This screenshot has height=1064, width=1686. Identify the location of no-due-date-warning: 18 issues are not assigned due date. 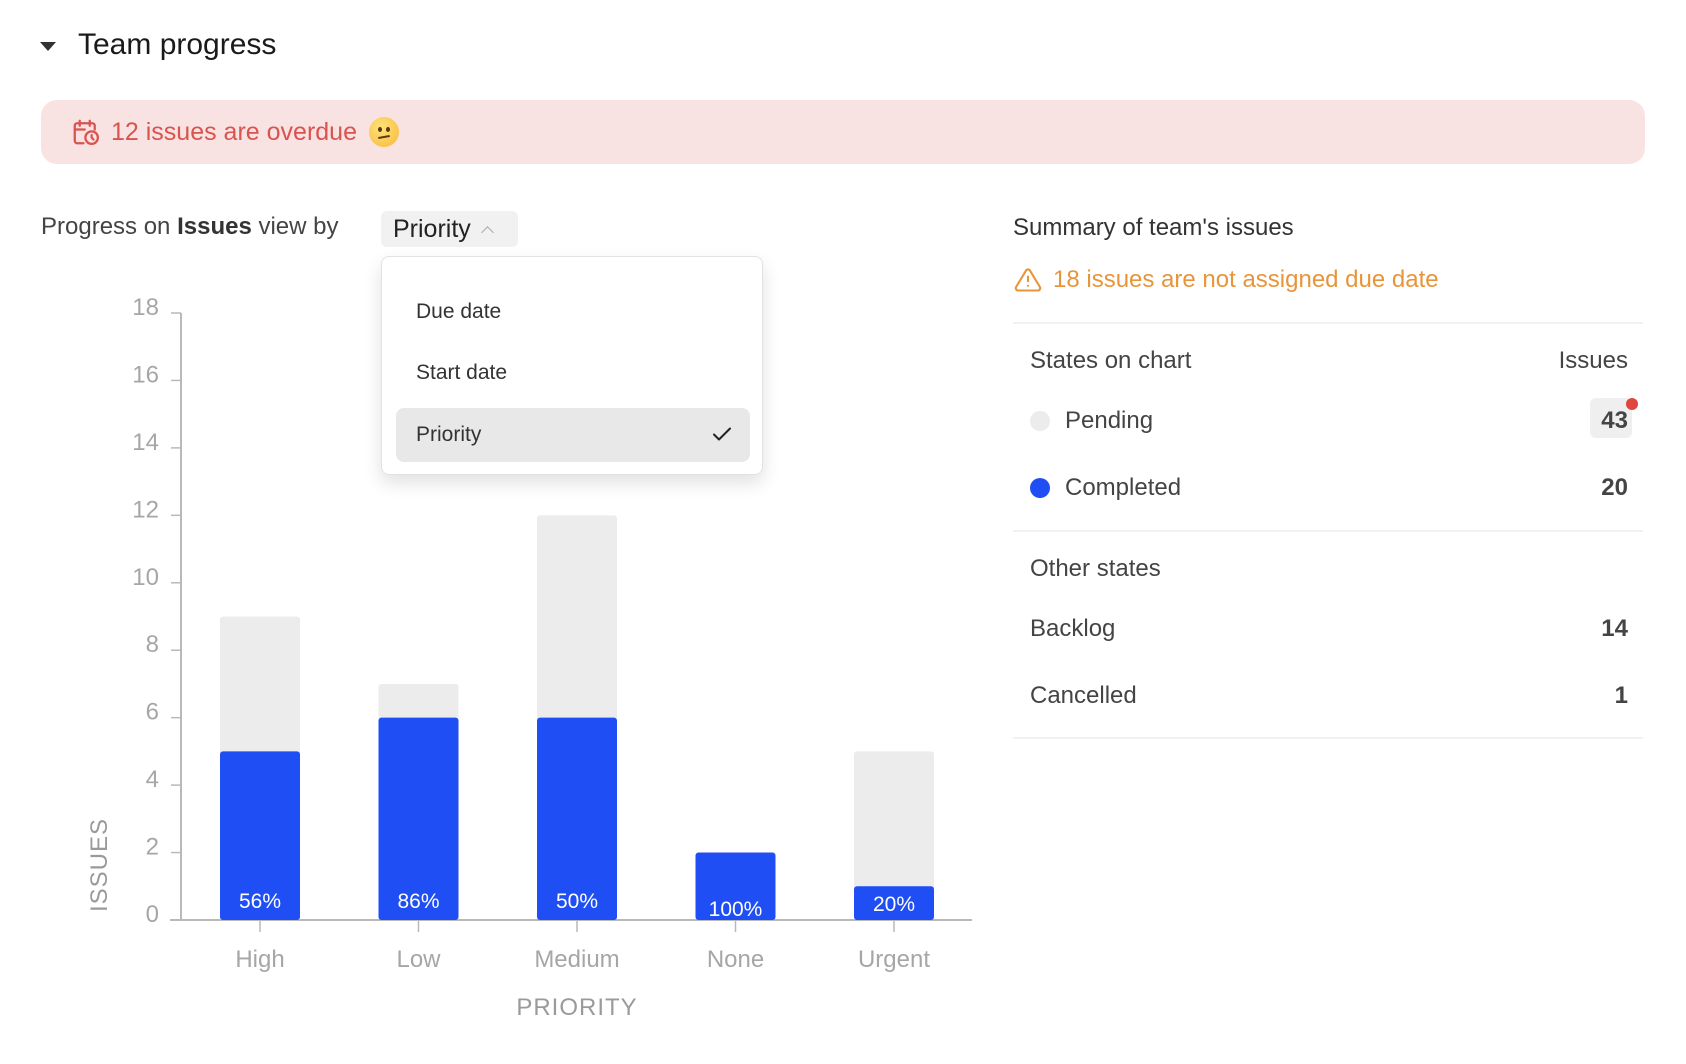
(1226, 280).